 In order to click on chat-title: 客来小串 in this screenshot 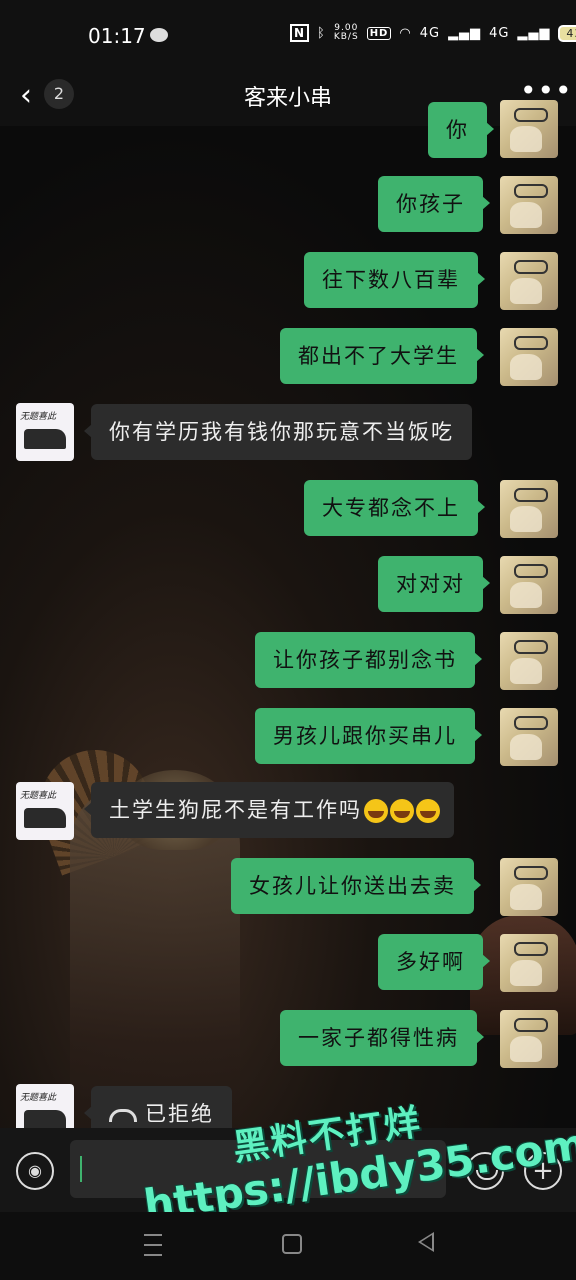, I will do `click(287, 98)`.